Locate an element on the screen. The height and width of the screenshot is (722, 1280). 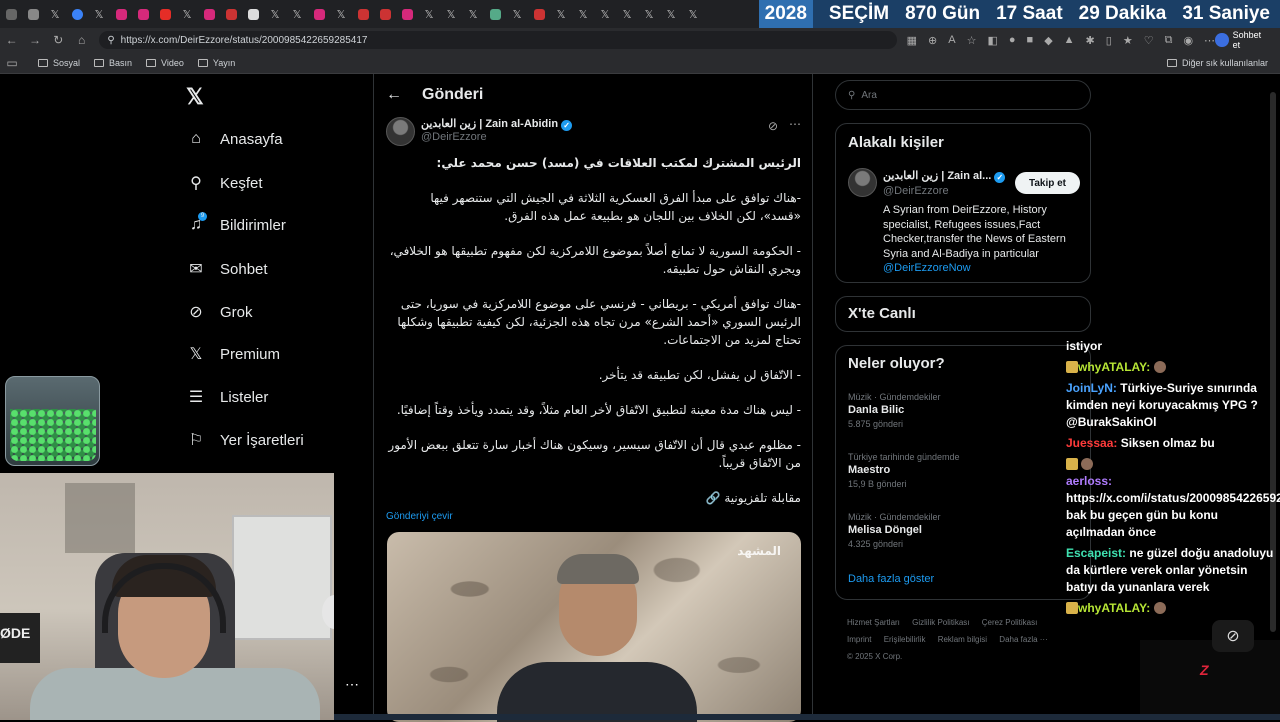
nav-item-home: ⌂ Anasayfa is located at coordinates (234, 139).